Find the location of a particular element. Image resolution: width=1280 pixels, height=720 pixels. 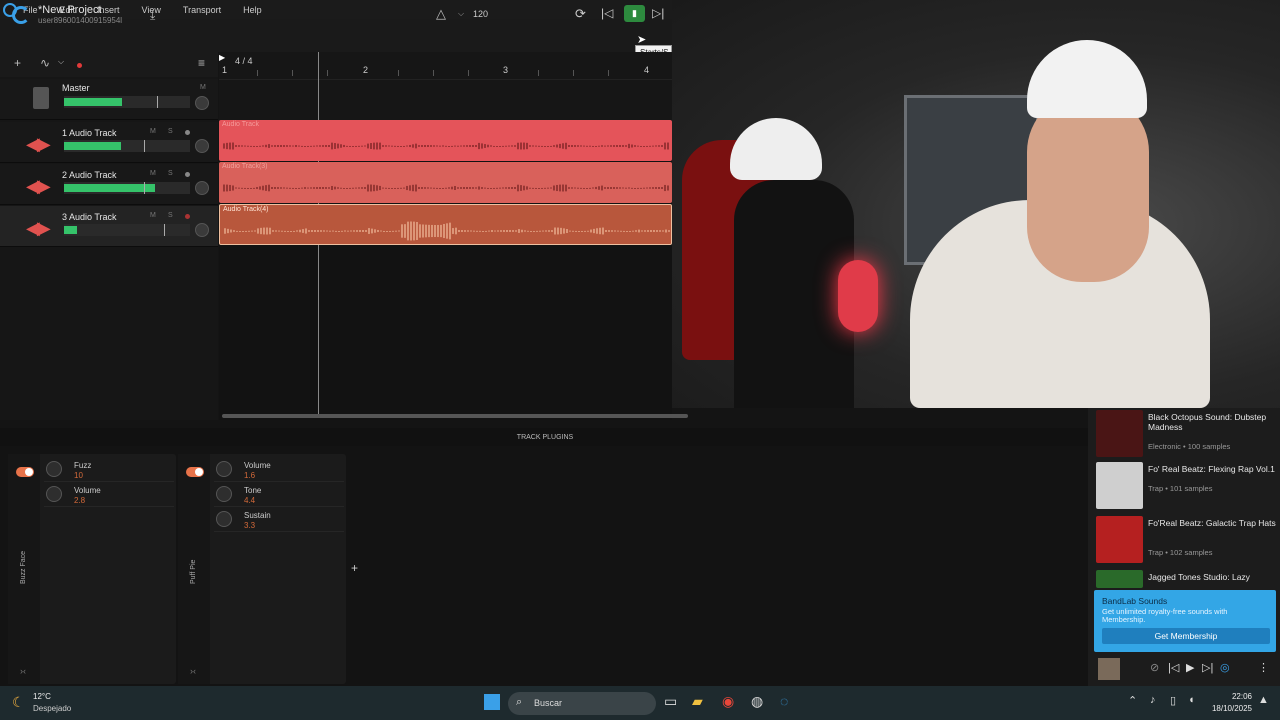

track-name: 3 Audio Track is located at coordinates (89, 217).